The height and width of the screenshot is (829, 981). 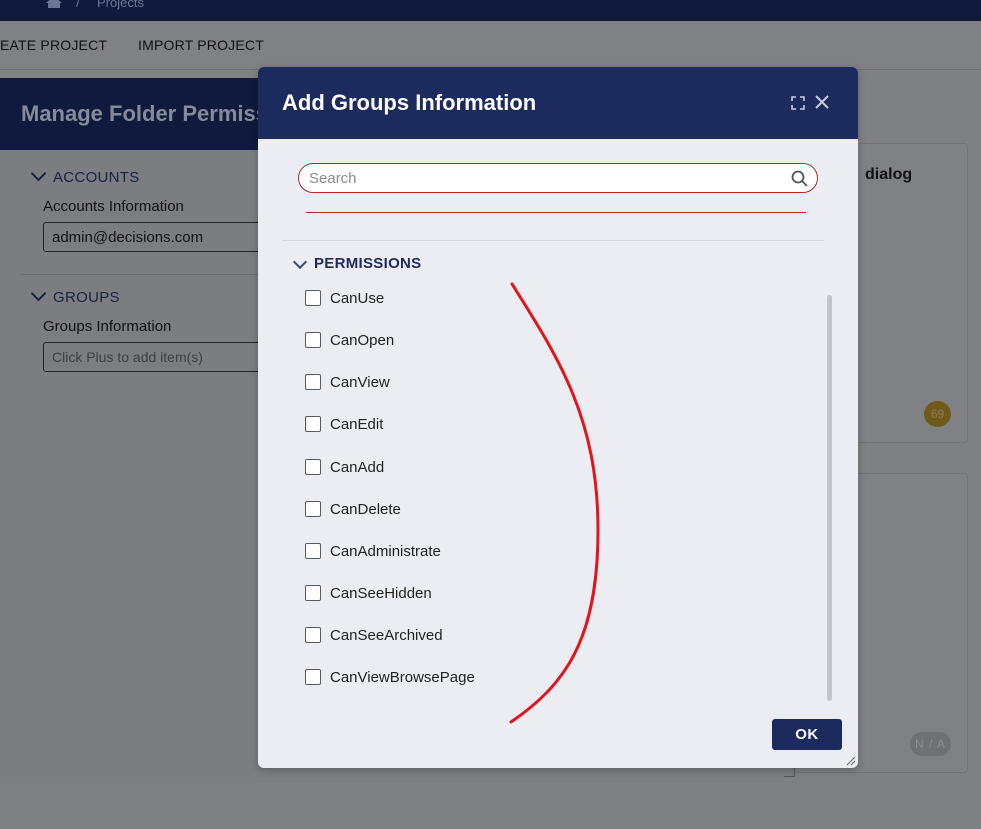 What do you see at coordinates (799, 178) in the screenshot?
I see `search-icon` at bounding box center [799, 178].